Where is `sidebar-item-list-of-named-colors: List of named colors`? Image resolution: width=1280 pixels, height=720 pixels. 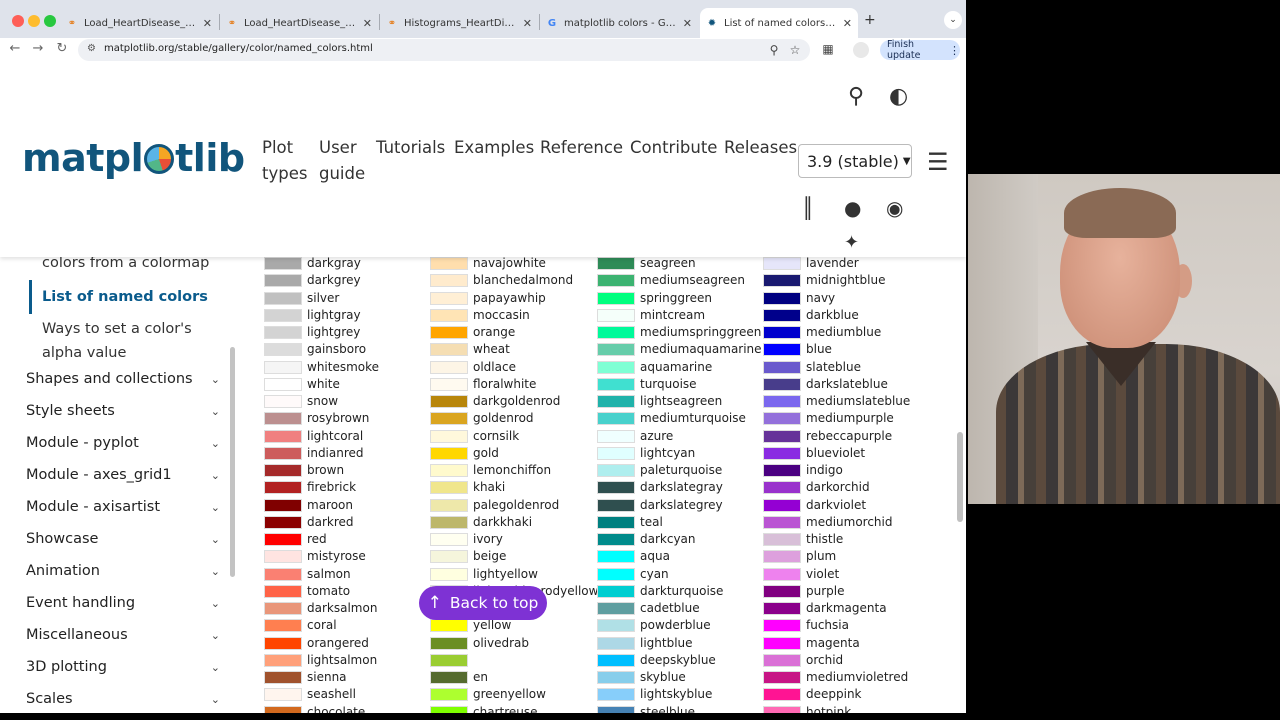 sidebar-item-list-of-named-colors: List of named colors is located at coordinates (125, 297).